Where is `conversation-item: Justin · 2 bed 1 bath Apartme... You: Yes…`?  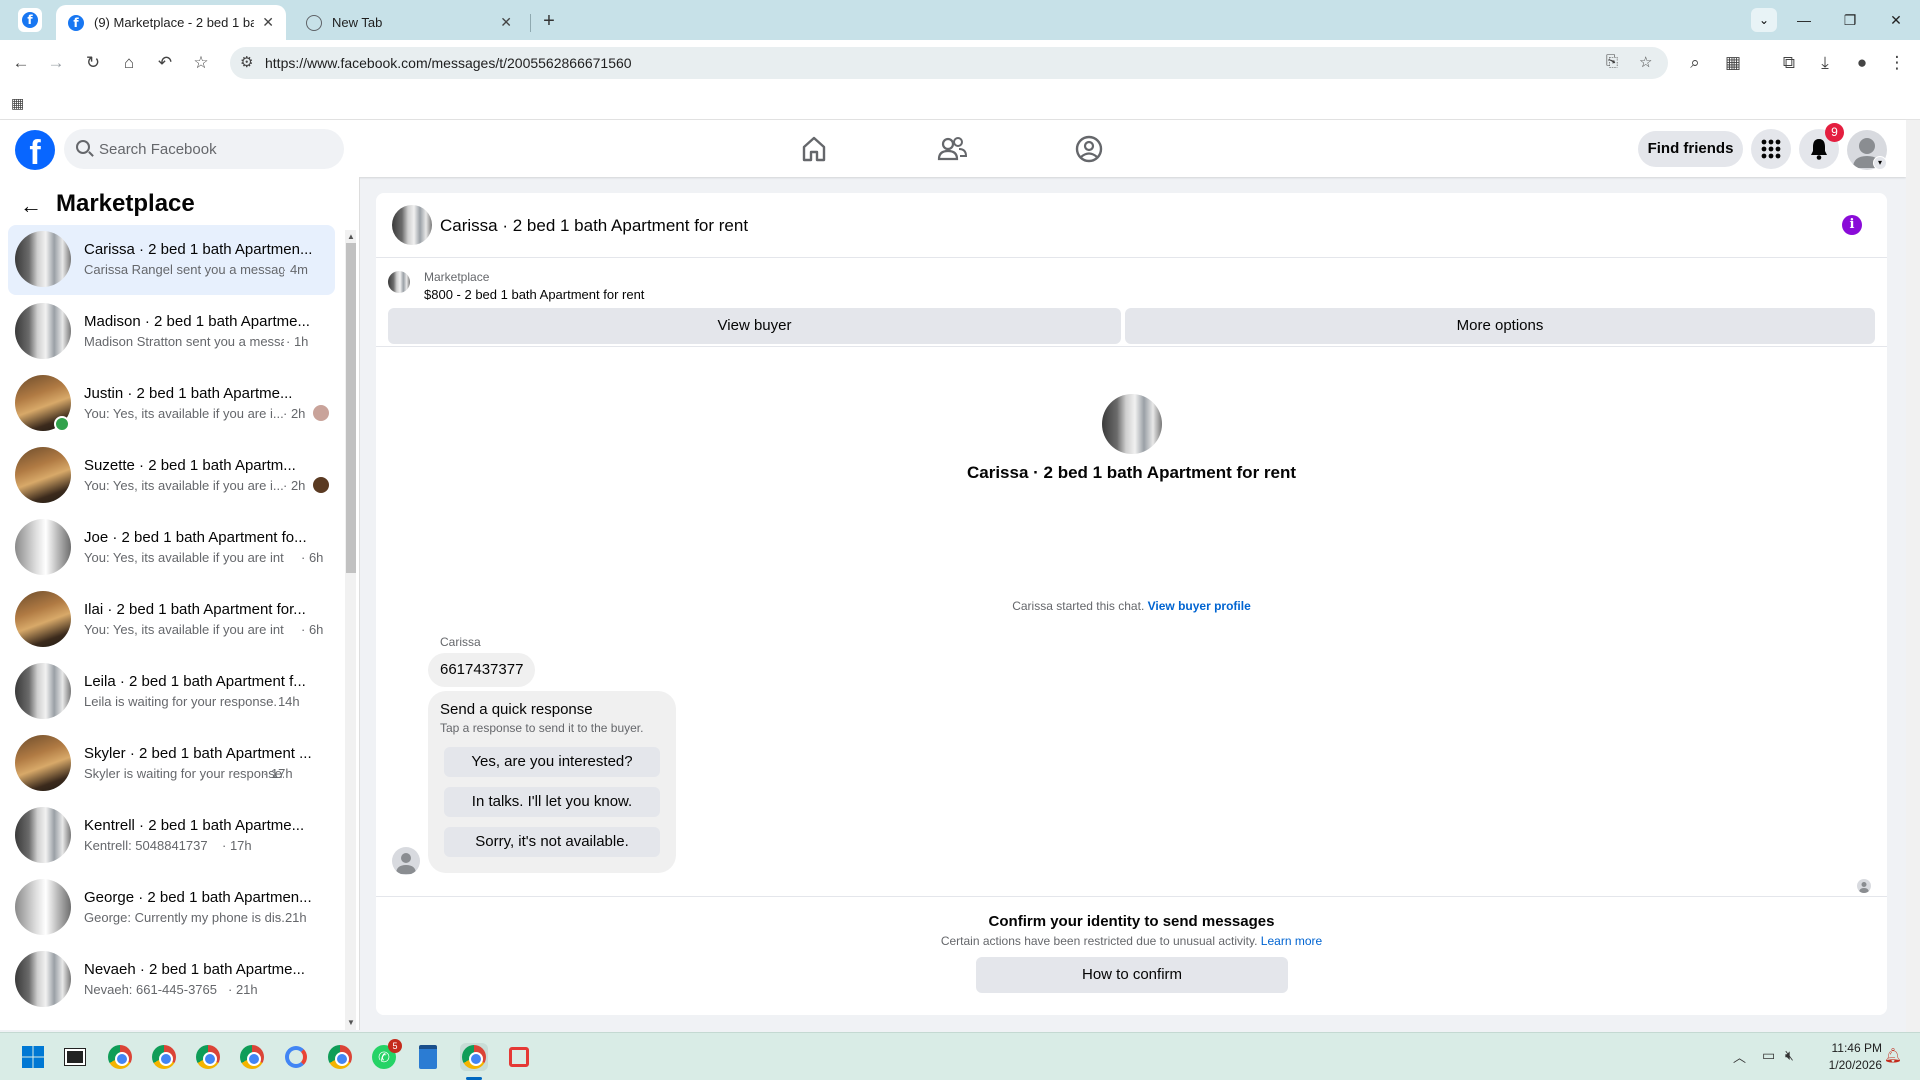 conversation-item: Justin · 2 bed 1 bath Apartme... You: Yes… is located at coordinates (171, 404).